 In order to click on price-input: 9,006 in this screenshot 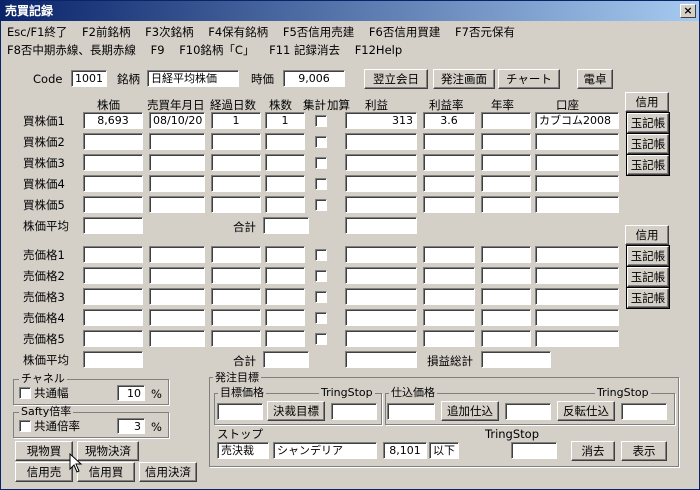, I will do `click(314, 78)`.